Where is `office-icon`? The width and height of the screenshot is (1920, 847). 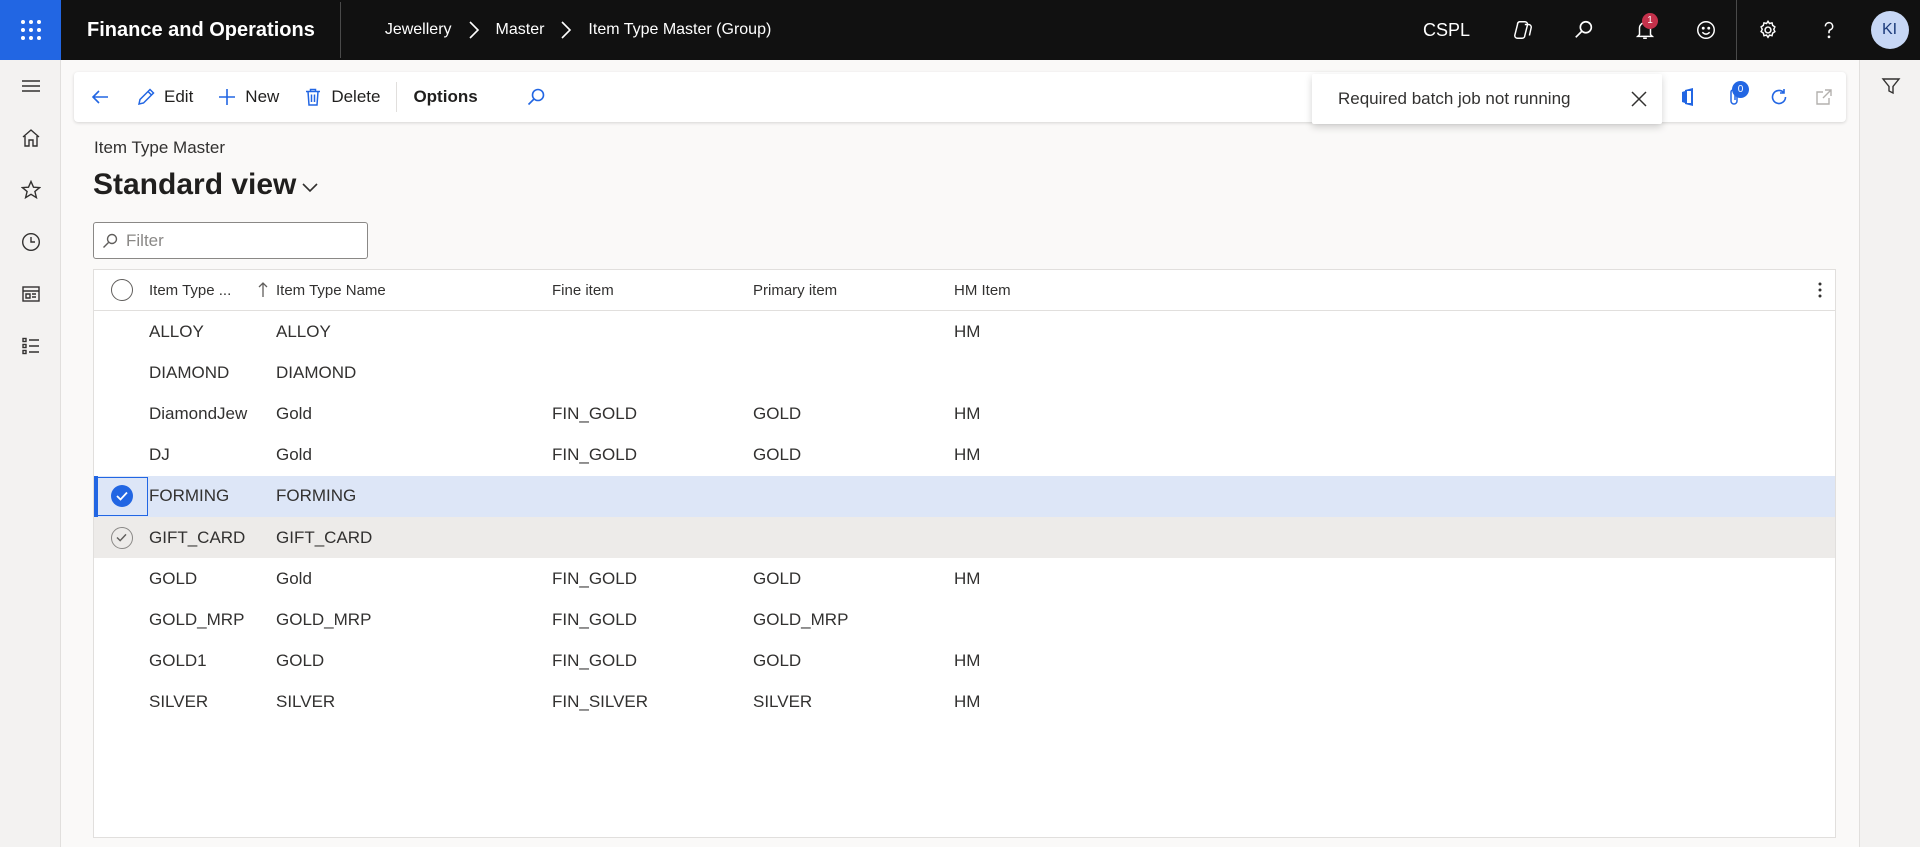 office-icon is located at coordinates (1687, 97).